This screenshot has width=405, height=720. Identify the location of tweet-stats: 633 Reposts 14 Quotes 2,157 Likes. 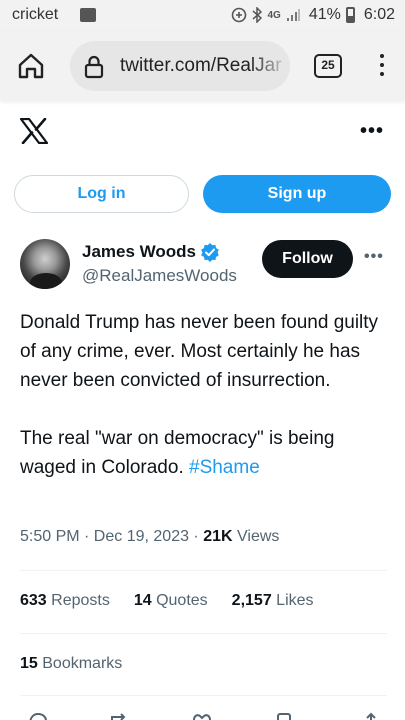
(167, 601).